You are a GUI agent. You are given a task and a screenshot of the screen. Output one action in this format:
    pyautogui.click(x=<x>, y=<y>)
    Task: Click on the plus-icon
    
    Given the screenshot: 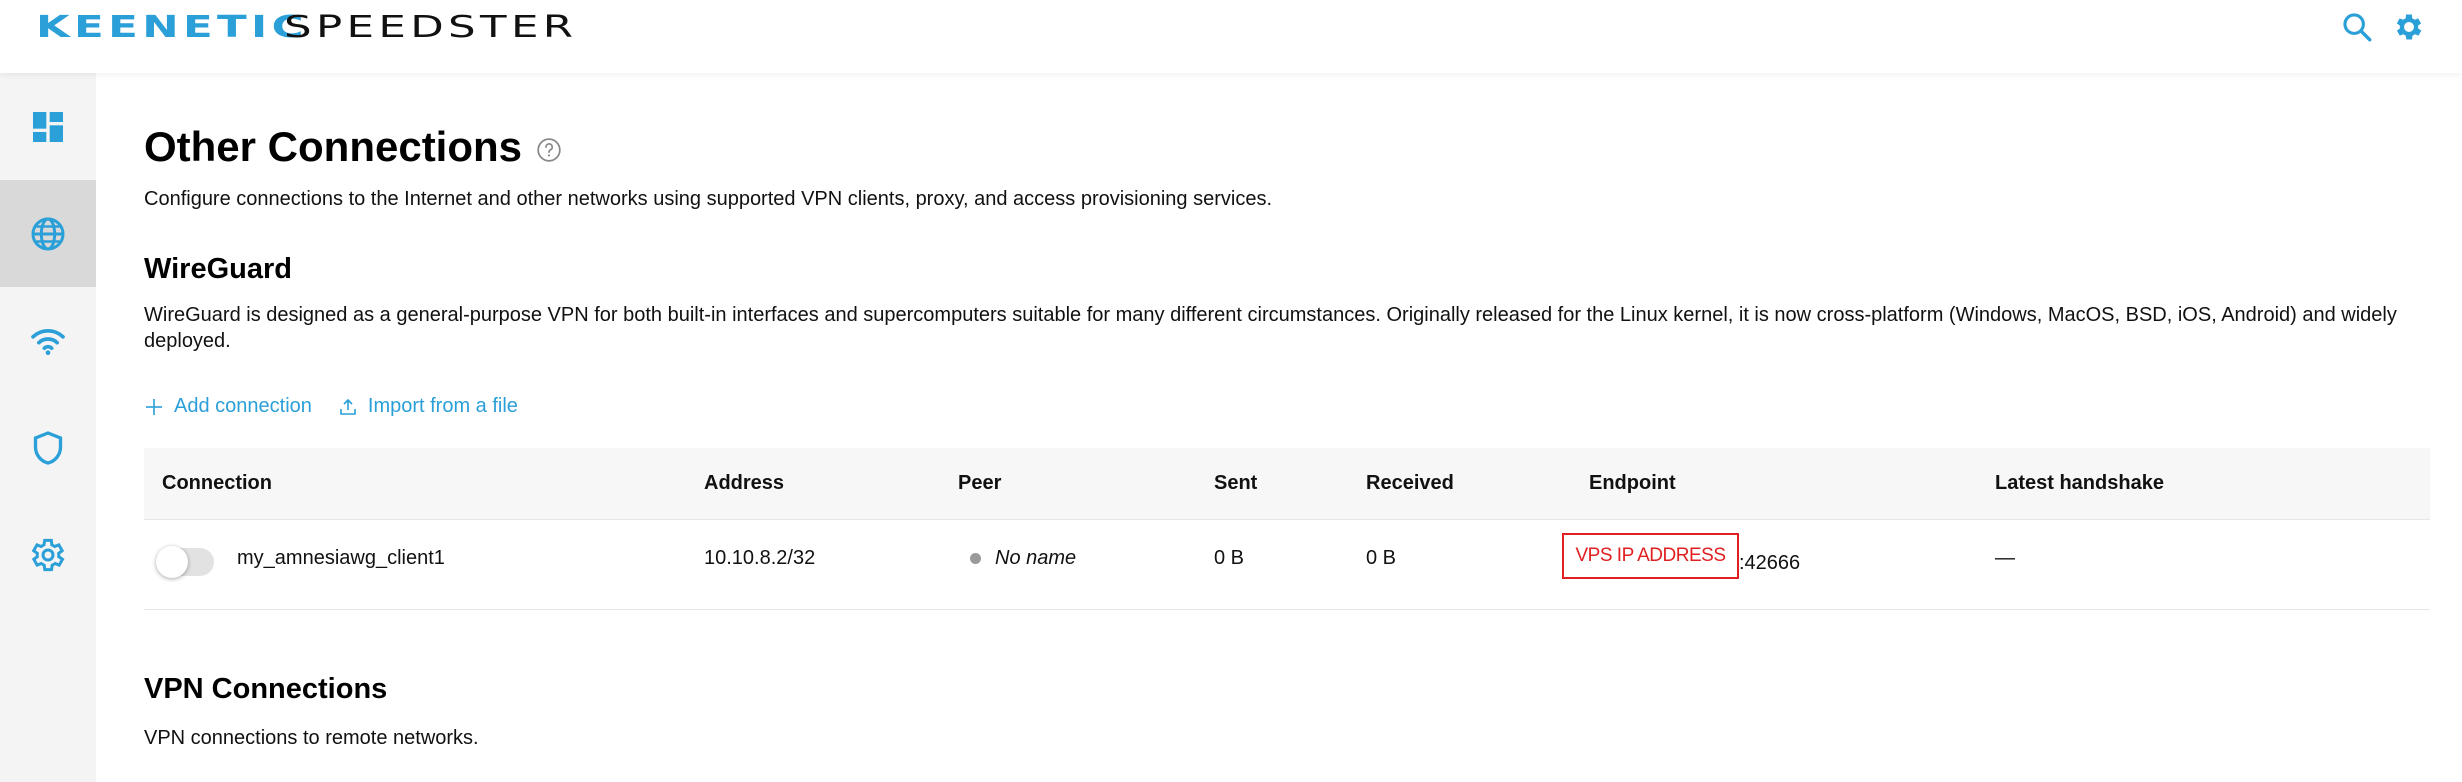 What is the action you would take?
    pyautogui.click(x=154, y=406)
    